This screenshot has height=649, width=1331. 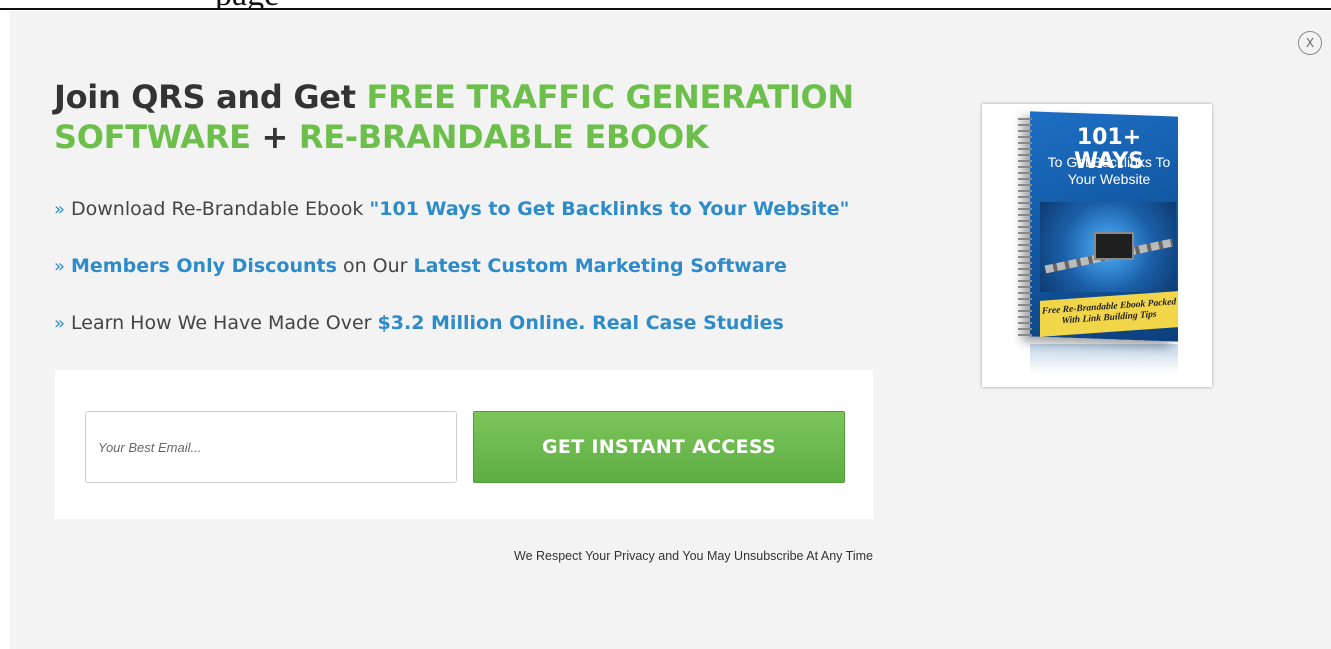 I want to click on headline-part3: +, so click(x=274, y=137).